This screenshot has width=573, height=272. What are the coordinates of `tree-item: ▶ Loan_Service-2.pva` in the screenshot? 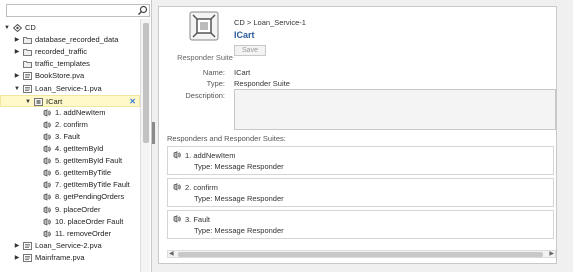 It's located at (70, 246).